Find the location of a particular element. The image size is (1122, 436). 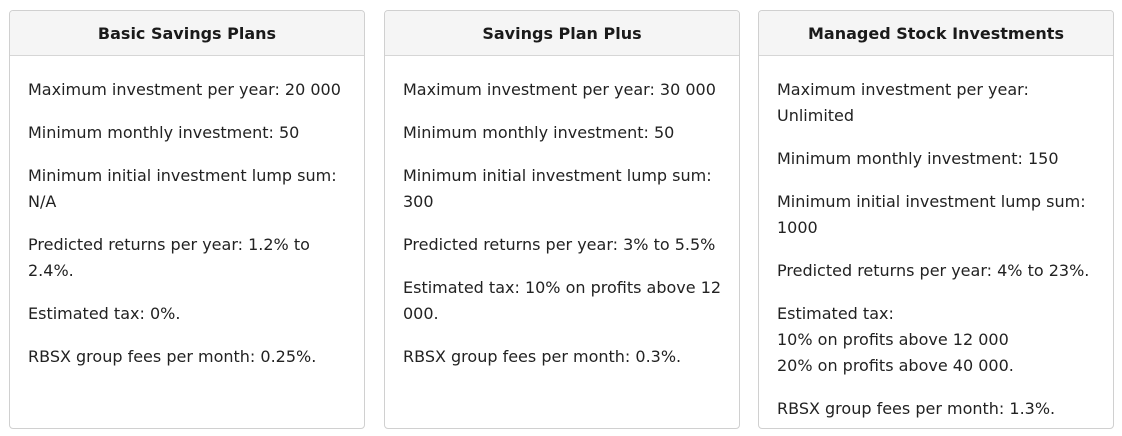

max-investment-per-year: Maximum investment per year: 30 000 is located at coordinates (559, 89).